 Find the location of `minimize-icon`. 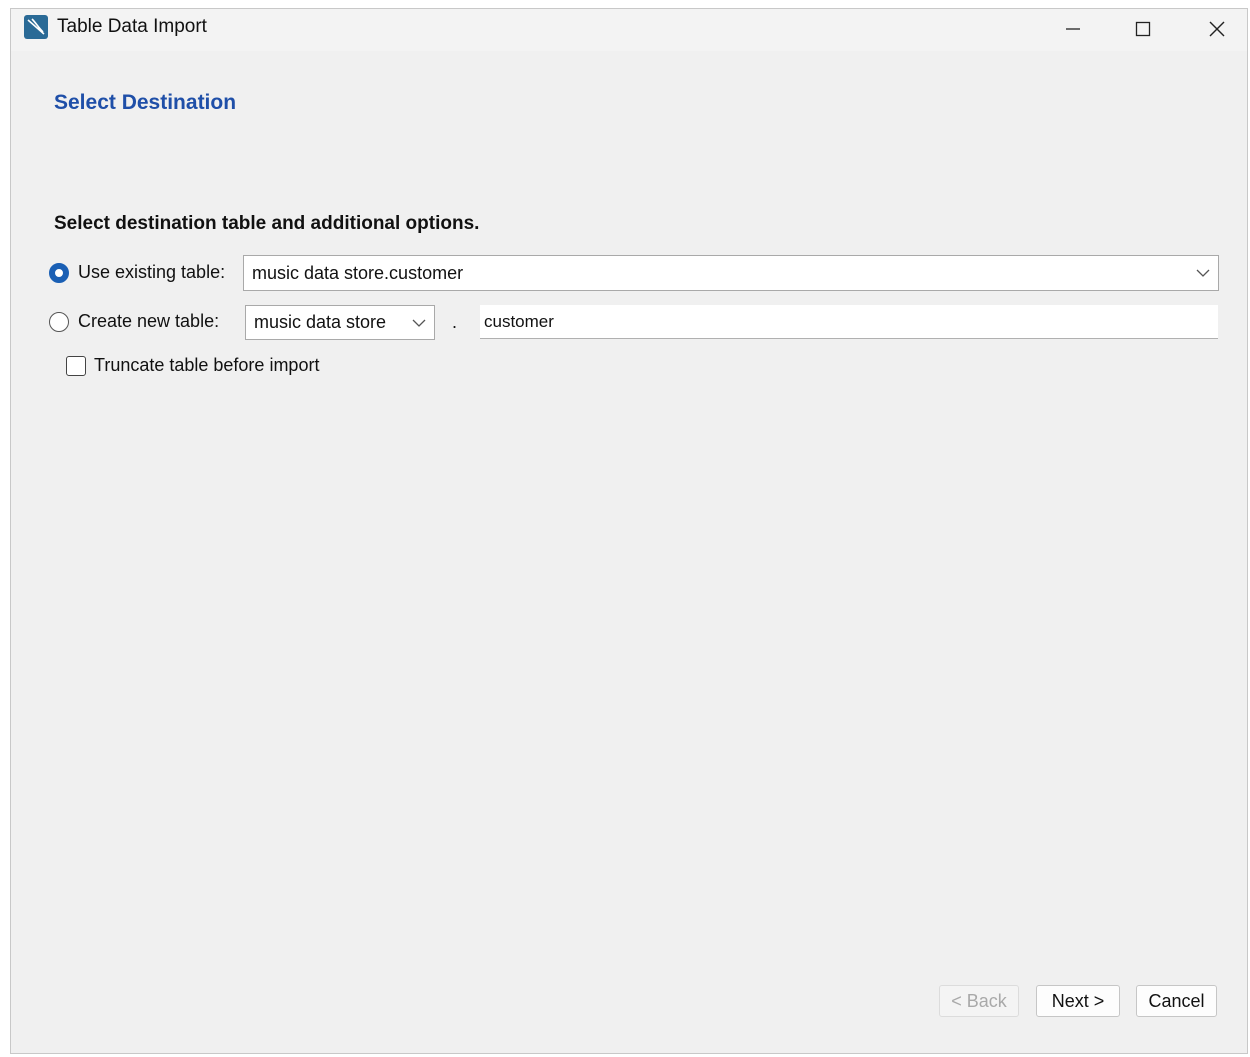

minimize-icon is located at coordinates (1073, 29).